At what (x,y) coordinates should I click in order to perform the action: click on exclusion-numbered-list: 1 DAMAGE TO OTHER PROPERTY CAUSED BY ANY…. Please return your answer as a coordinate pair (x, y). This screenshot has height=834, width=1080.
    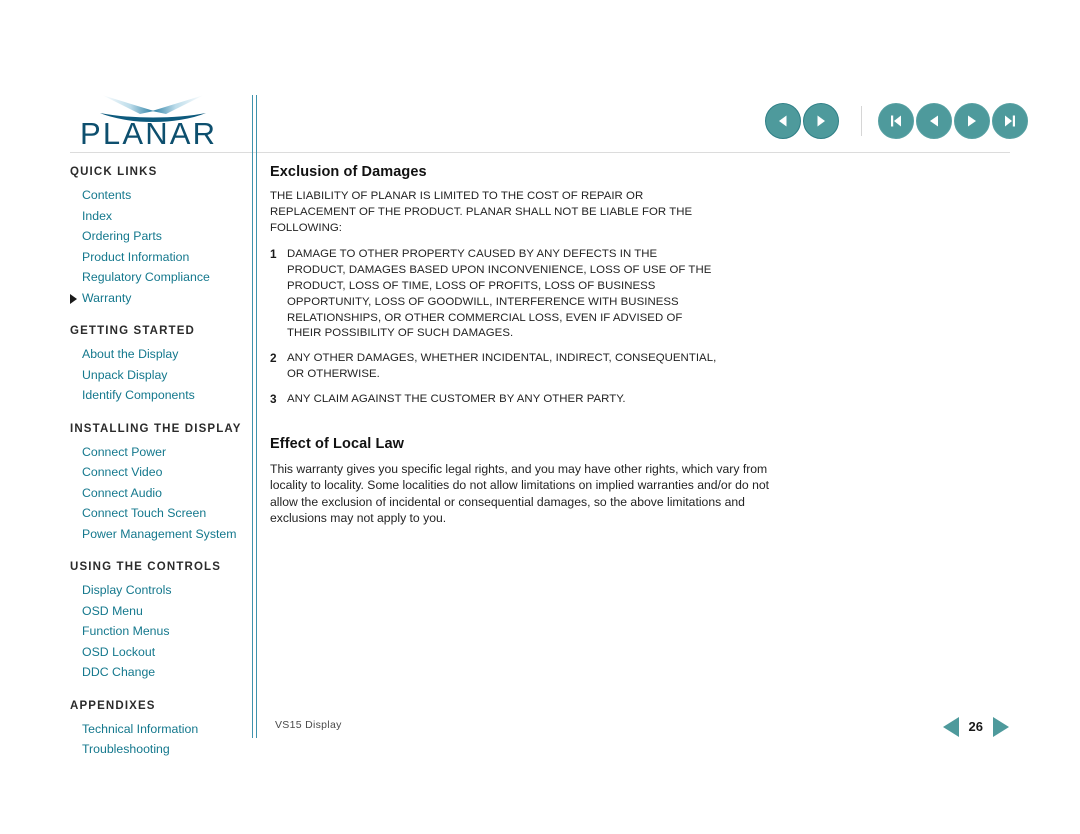
    Looking at the image, I should click on (520, 327).